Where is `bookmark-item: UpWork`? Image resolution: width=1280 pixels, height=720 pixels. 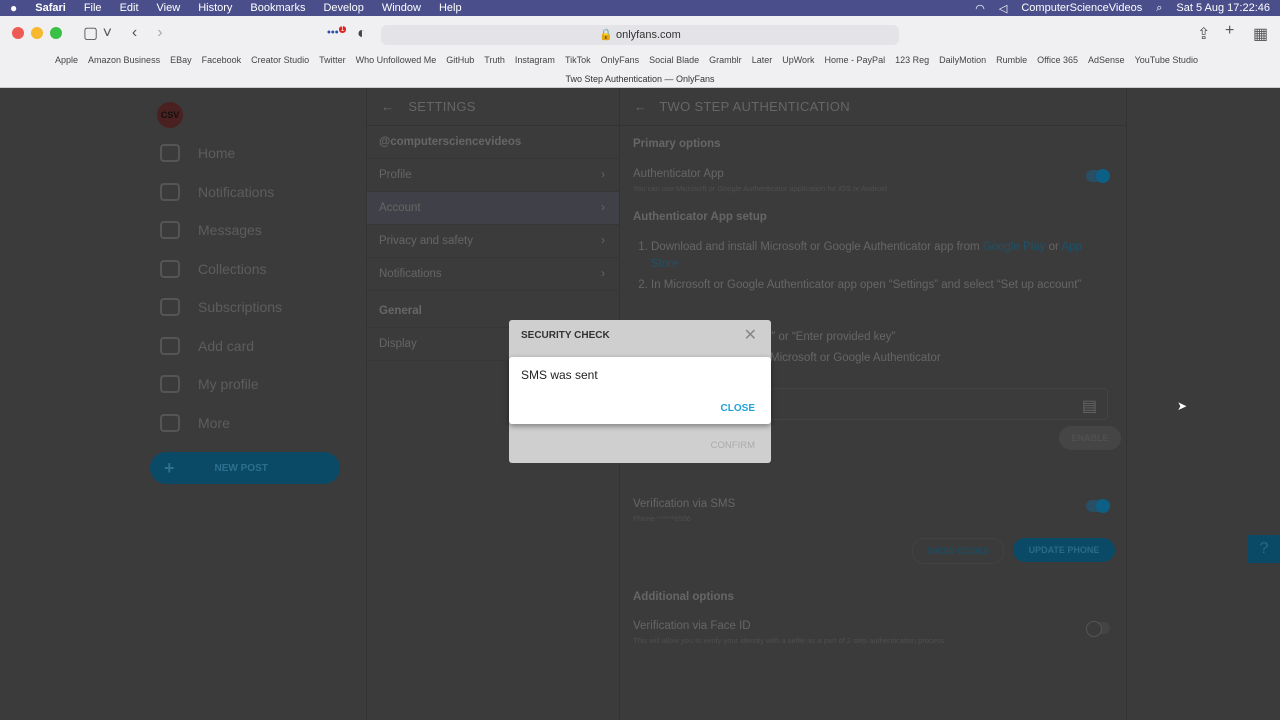 bookmark-item: UpWork is located at coordinates (798, 60).